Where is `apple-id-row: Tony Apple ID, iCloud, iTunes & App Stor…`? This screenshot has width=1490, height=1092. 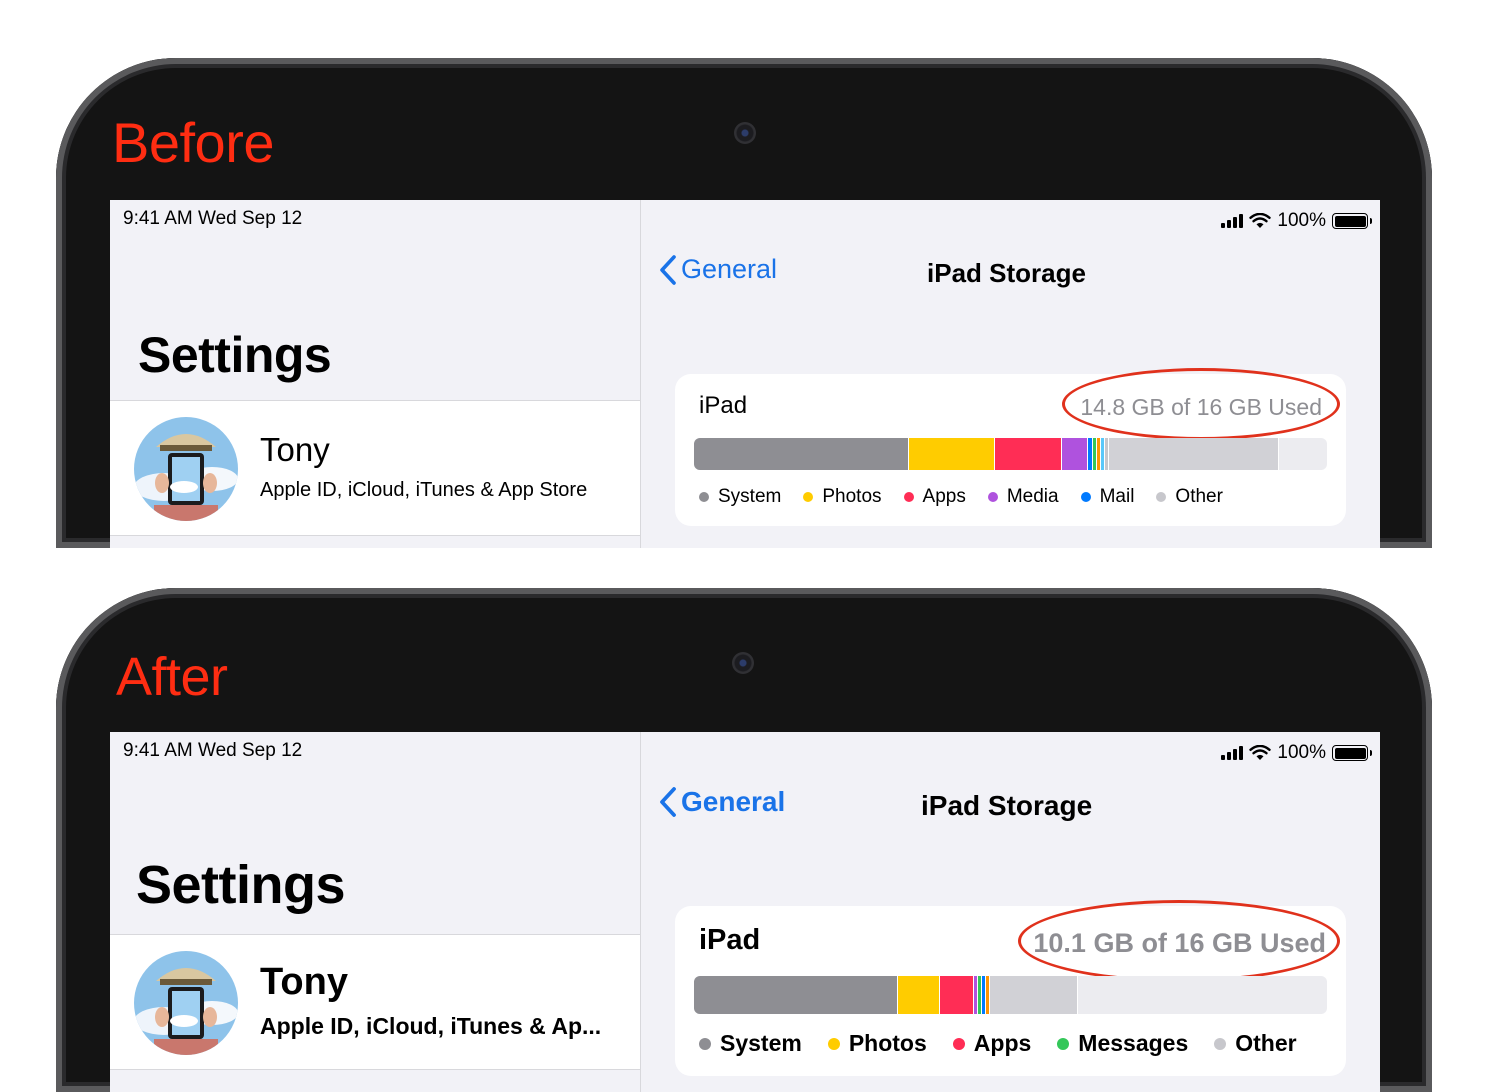 apple-id-row: Tony Apple ID, iCloud, iTunes & App Stor… is located at coordinates (375, 468).